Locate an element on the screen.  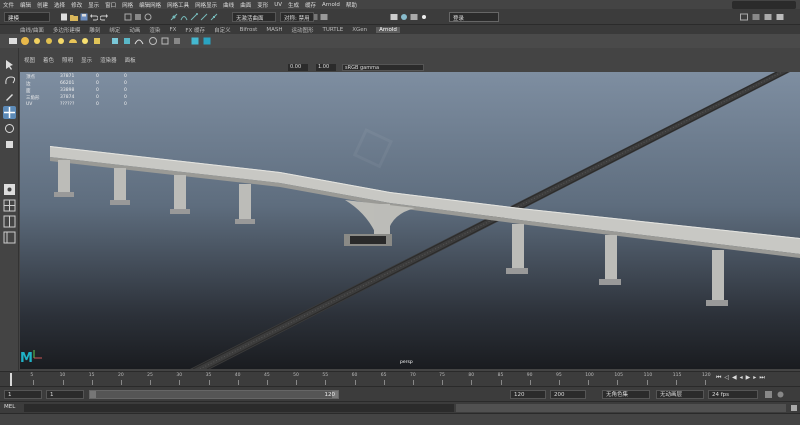
curve-collector-icon is located at coordinates (139, 41).